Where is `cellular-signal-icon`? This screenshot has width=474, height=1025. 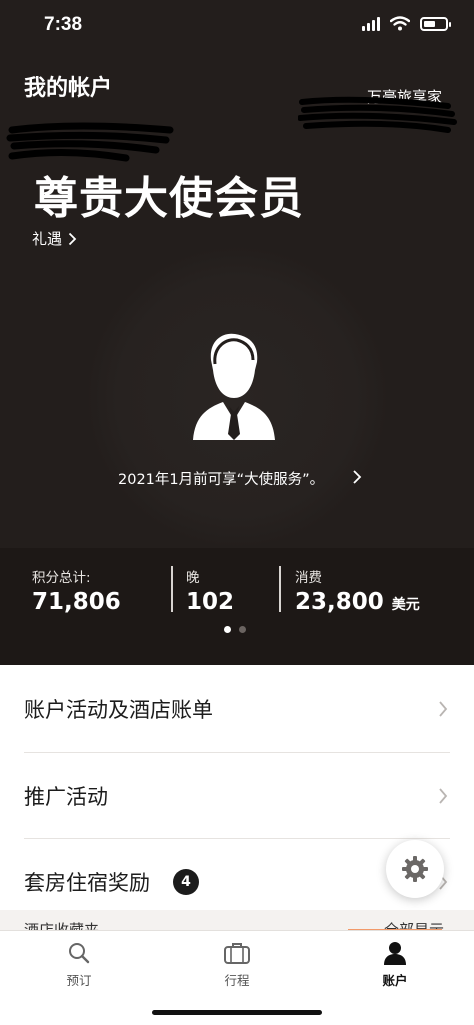
cellular-signal-icon is located at coordinates (371, 23).